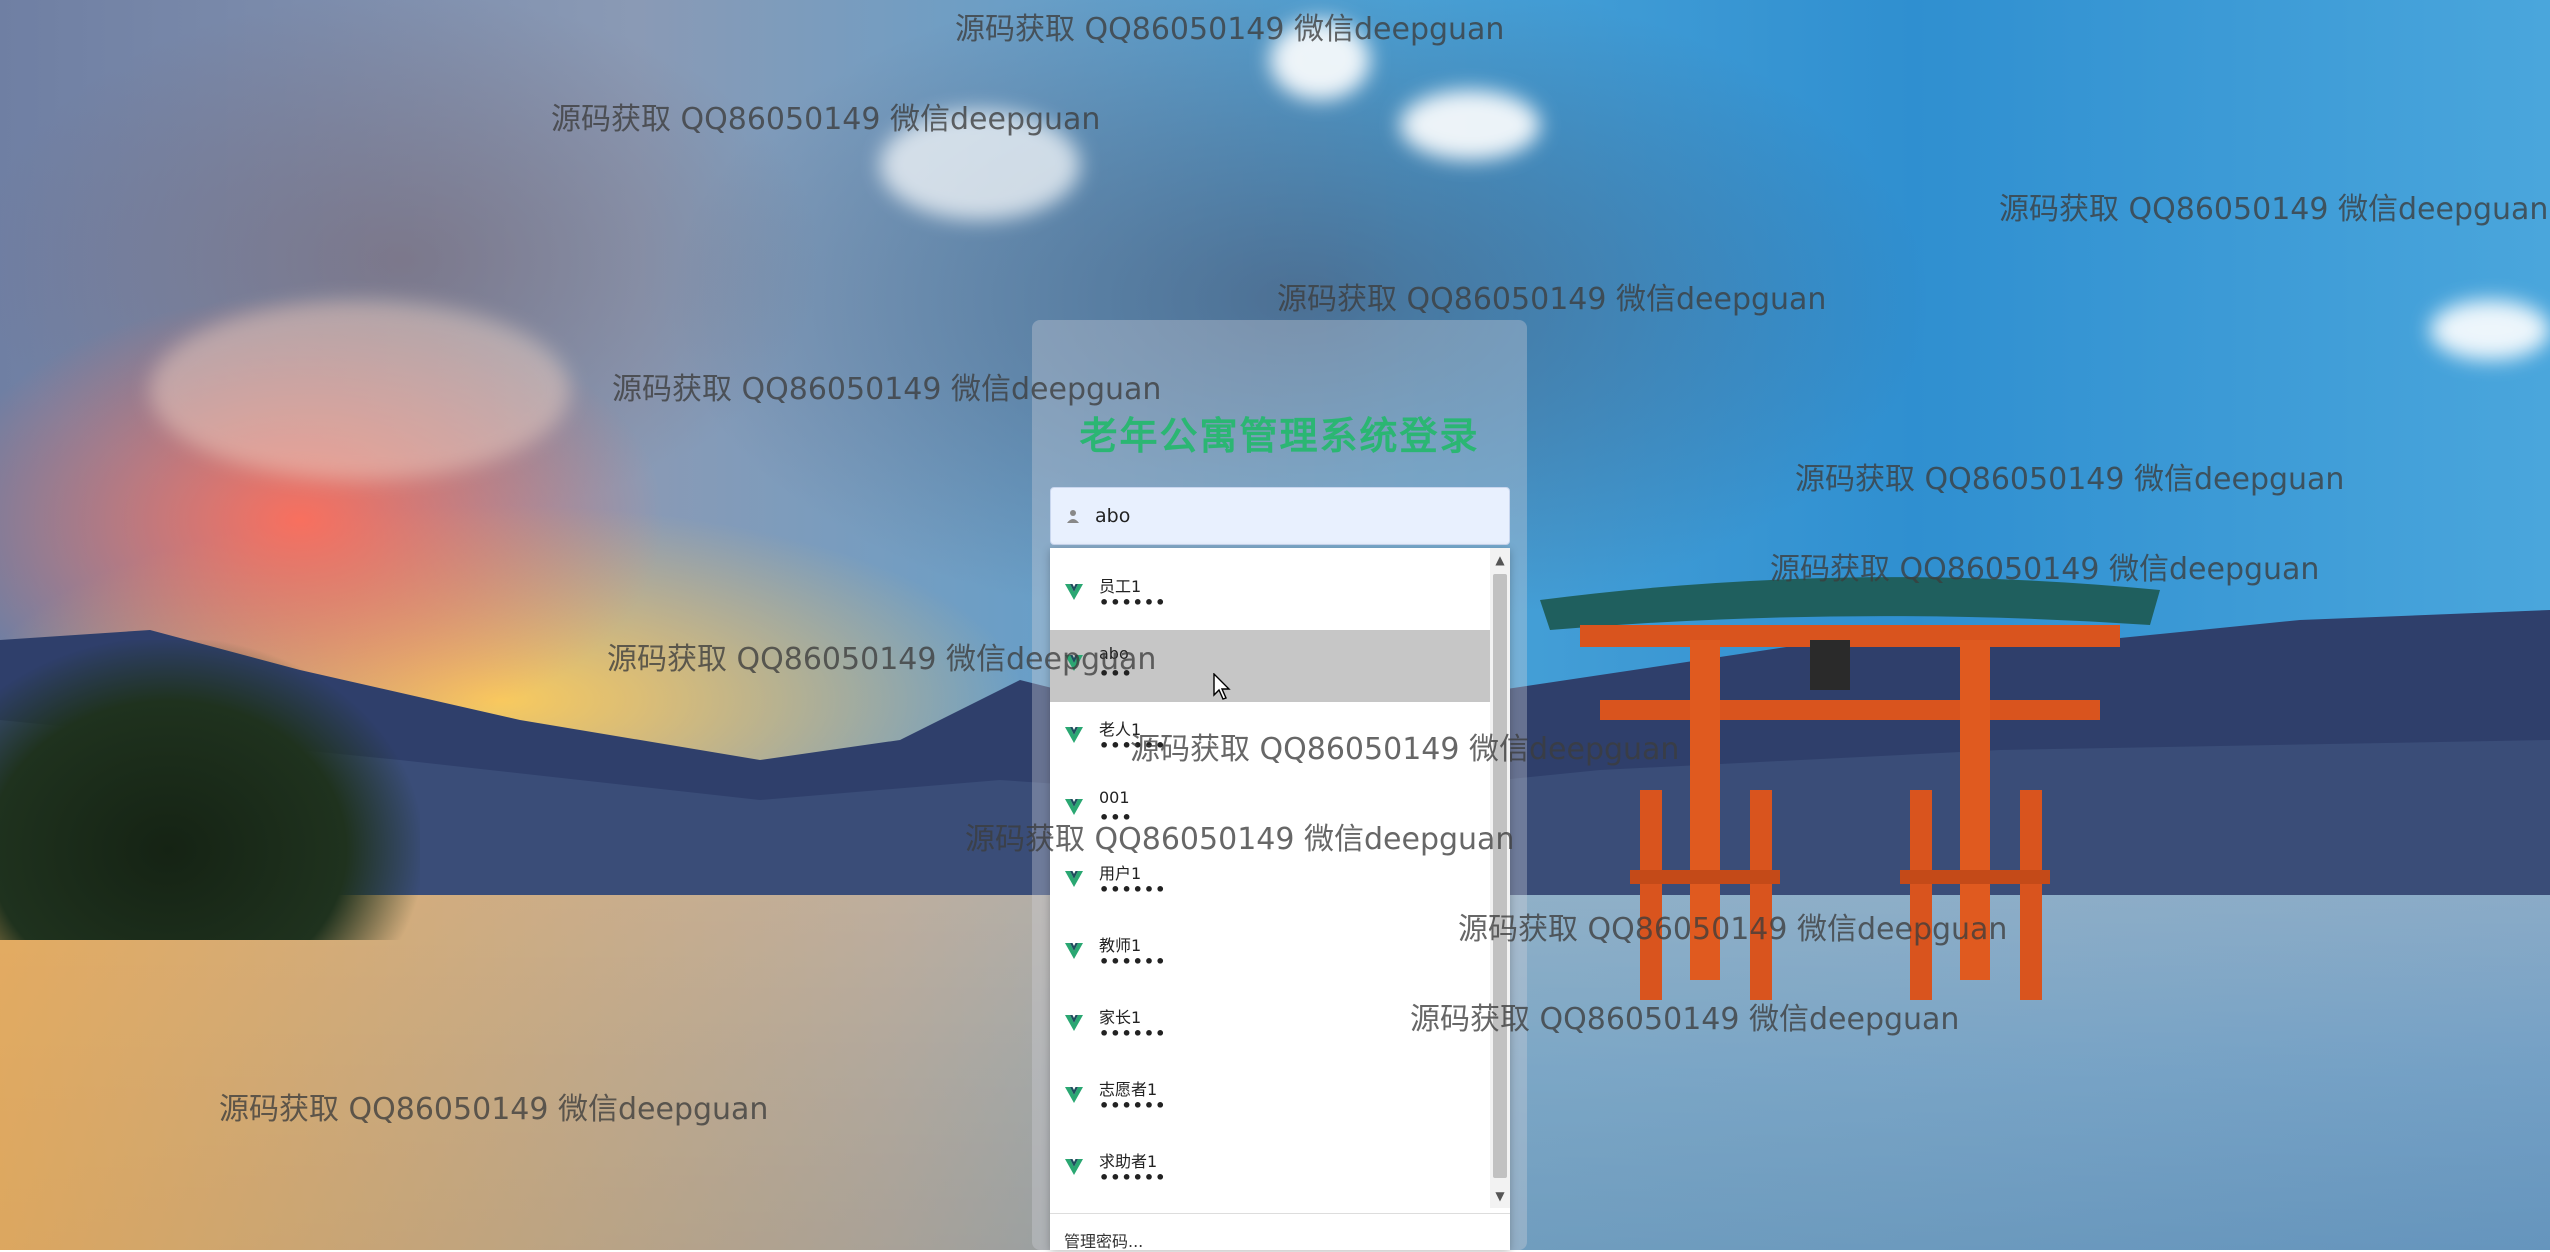 The height and width of the screenshot is (1252, 2550). What do you see at coordinates (1270, 954) in the screenshot?
I see `autofill-item: 教师1 ••••••` at bounding box center [1270, 954].